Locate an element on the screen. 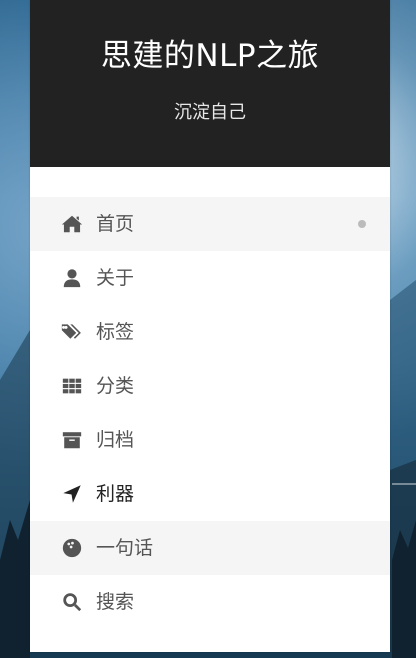  bowling-ball-icon is located at coordinates (72, 548).